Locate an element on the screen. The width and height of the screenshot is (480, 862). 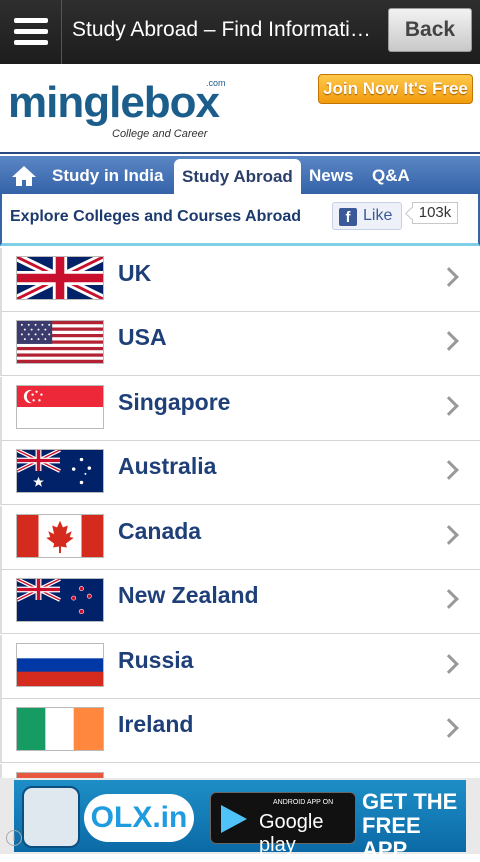
like-label: Like is located at coordinates (378, 215).